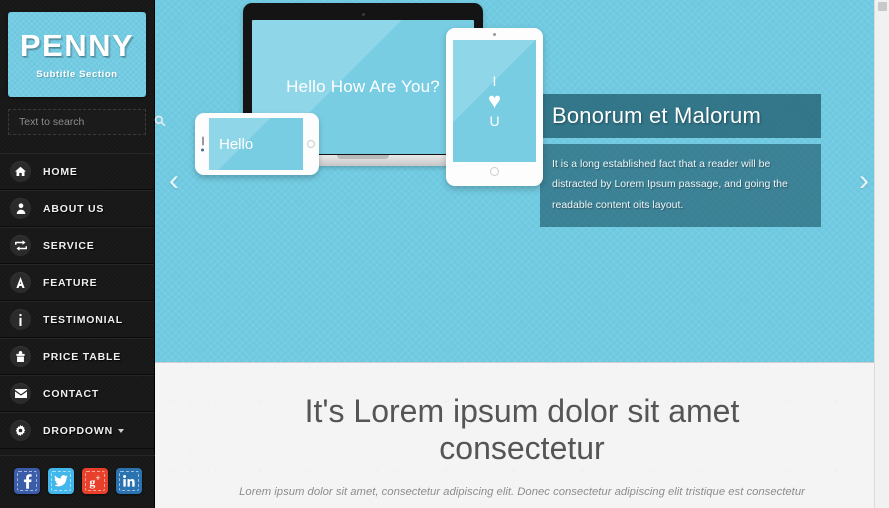 The width and height of the screenshot is (889, 508). What do you see at coordinates (77, 481) in the screenshot?
I see `social-links: g+` at bounding box center [77, 481].